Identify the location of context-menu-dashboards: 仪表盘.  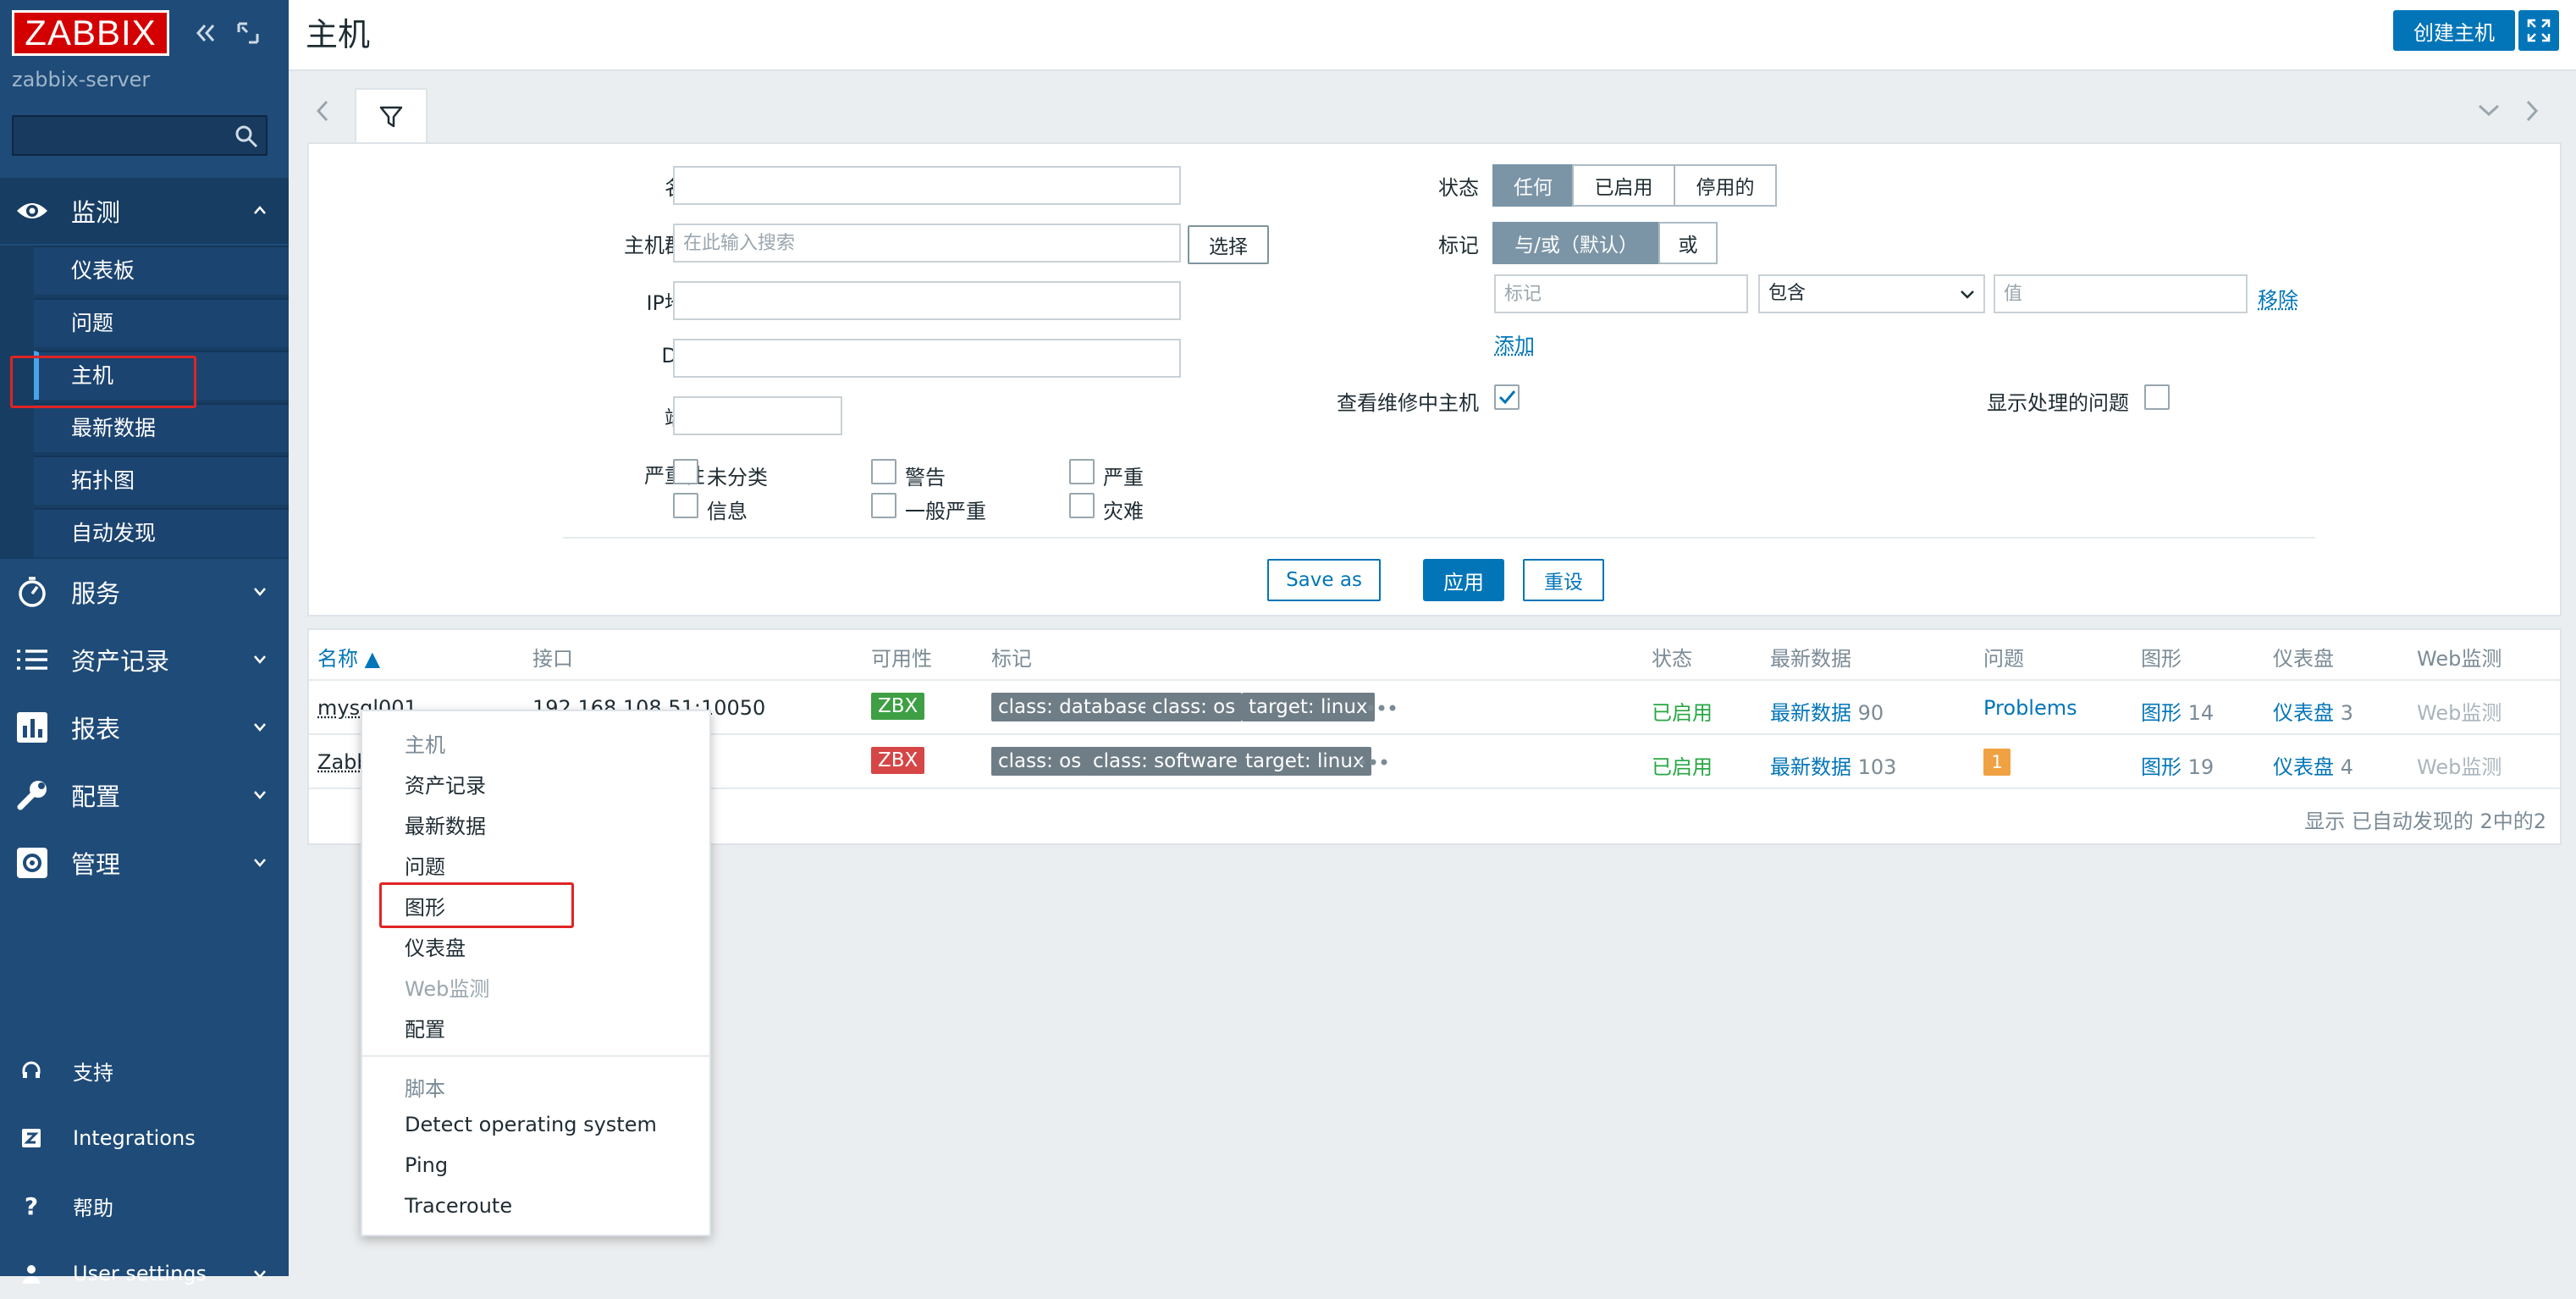
(435, 946).